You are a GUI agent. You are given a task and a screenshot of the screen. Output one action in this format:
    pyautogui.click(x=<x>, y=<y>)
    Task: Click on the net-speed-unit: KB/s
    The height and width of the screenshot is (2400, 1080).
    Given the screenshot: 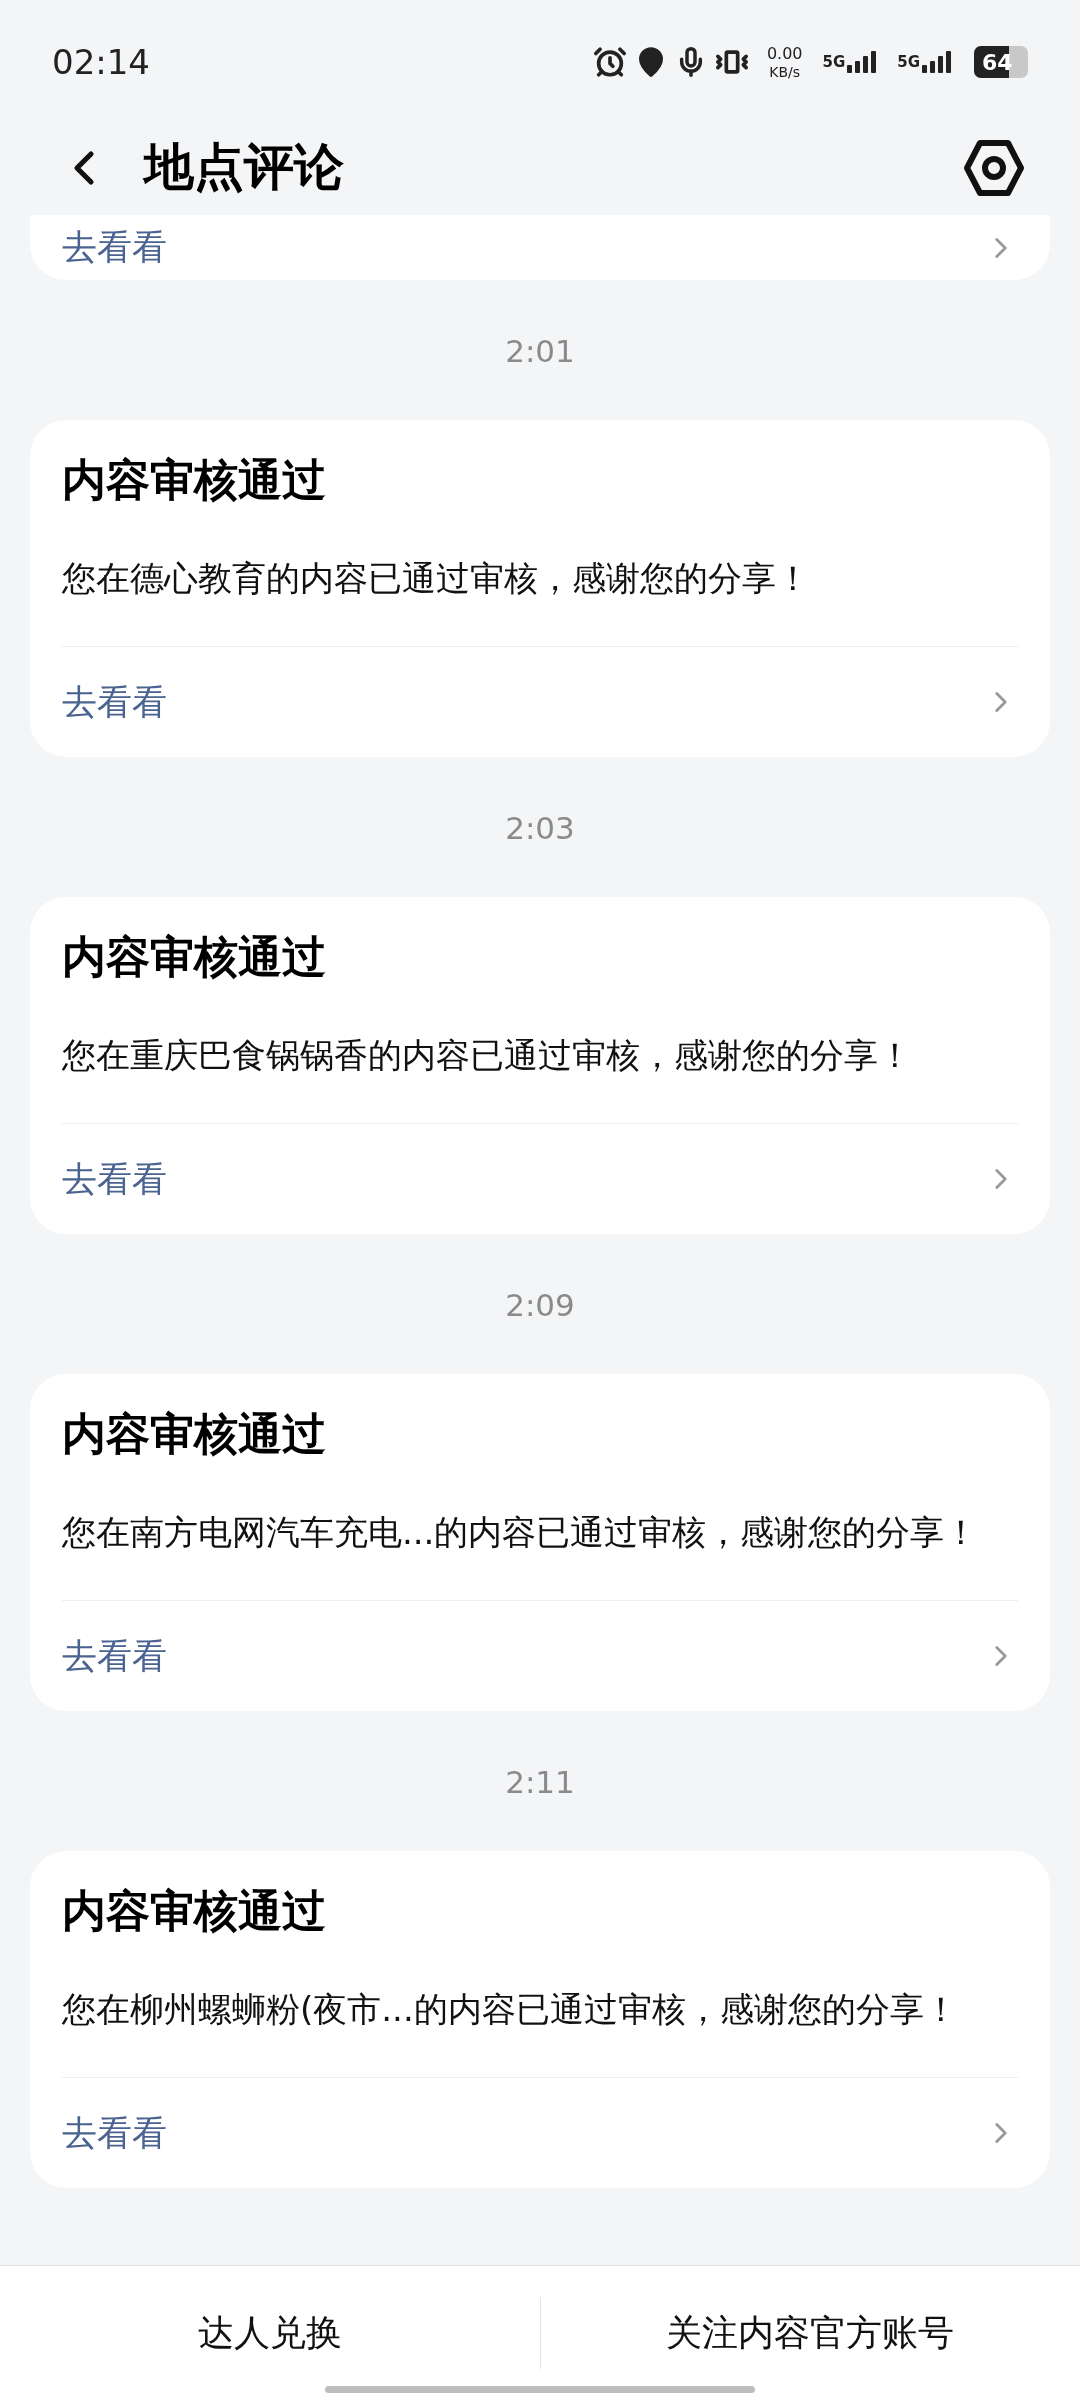 What is the action you would take?
    pyautogui.click(x=785, y=71)
    